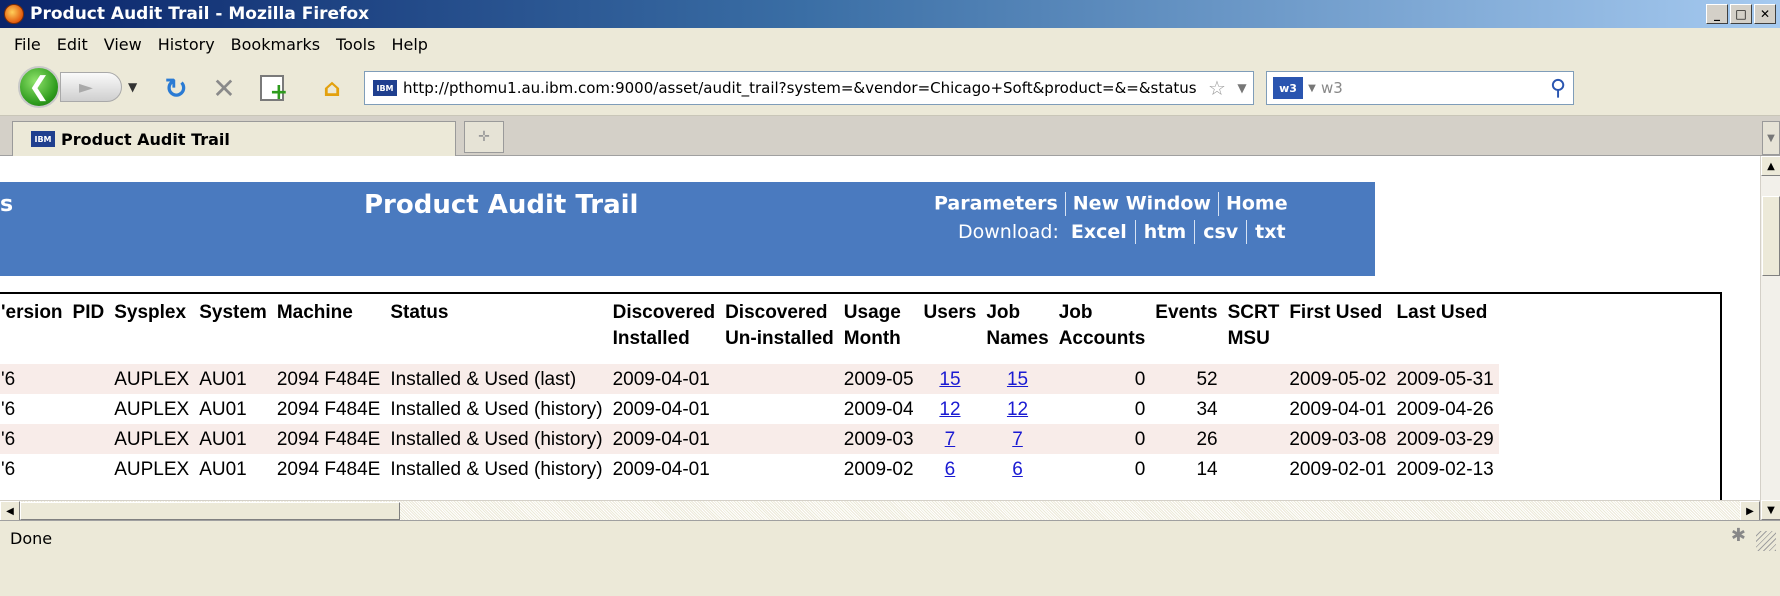  Describe the element at coordinates (419, 312) in the screenshot. I see `col-status: Status` at that location.